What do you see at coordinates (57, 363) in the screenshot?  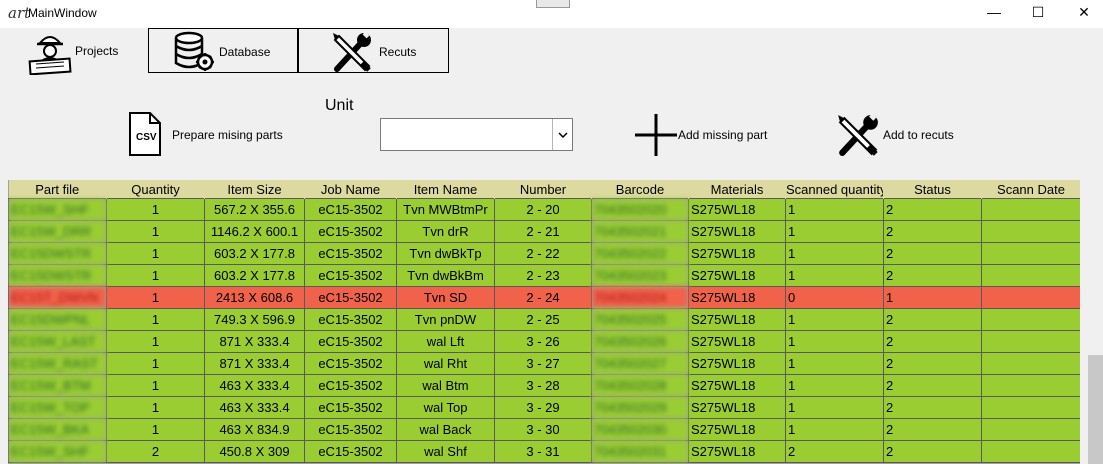 I see `part-file-cell: EC15W_RAST` at bounding box center [57, 363].